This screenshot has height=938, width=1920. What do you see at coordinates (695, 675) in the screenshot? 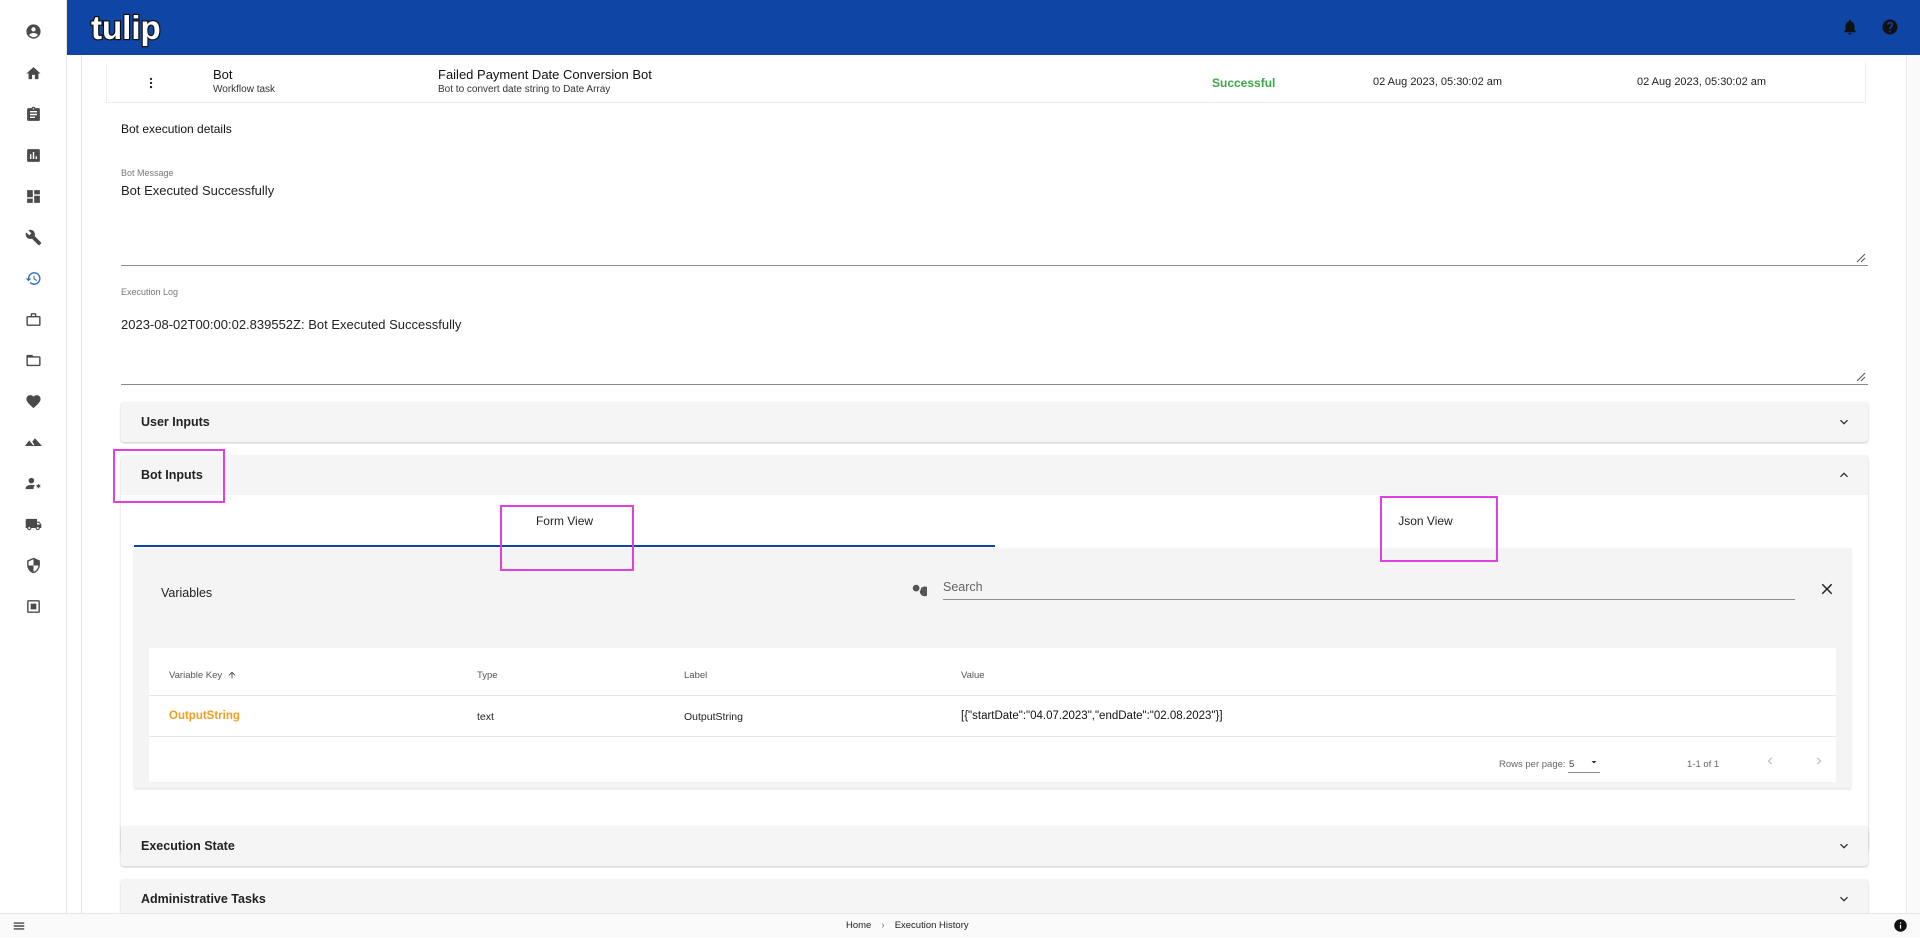
I see `column-header-label: Label` at bounding box center [695, 675].